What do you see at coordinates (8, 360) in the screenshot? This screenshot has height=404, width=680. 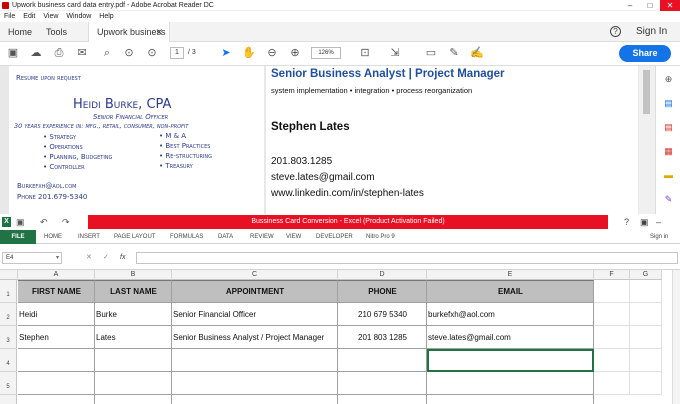 I see `row-header-4: 4` at bounding box center [8, 360].